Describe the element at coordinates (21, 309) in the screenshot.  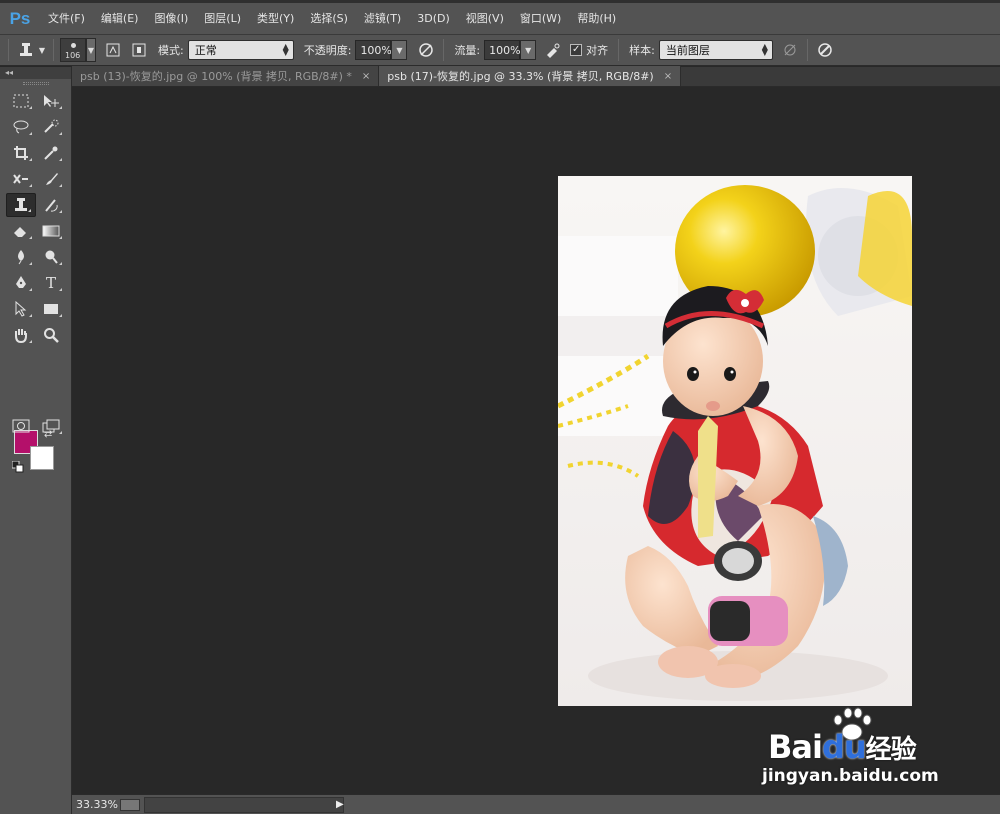
I see `path-selection-tool-icon` at that location.